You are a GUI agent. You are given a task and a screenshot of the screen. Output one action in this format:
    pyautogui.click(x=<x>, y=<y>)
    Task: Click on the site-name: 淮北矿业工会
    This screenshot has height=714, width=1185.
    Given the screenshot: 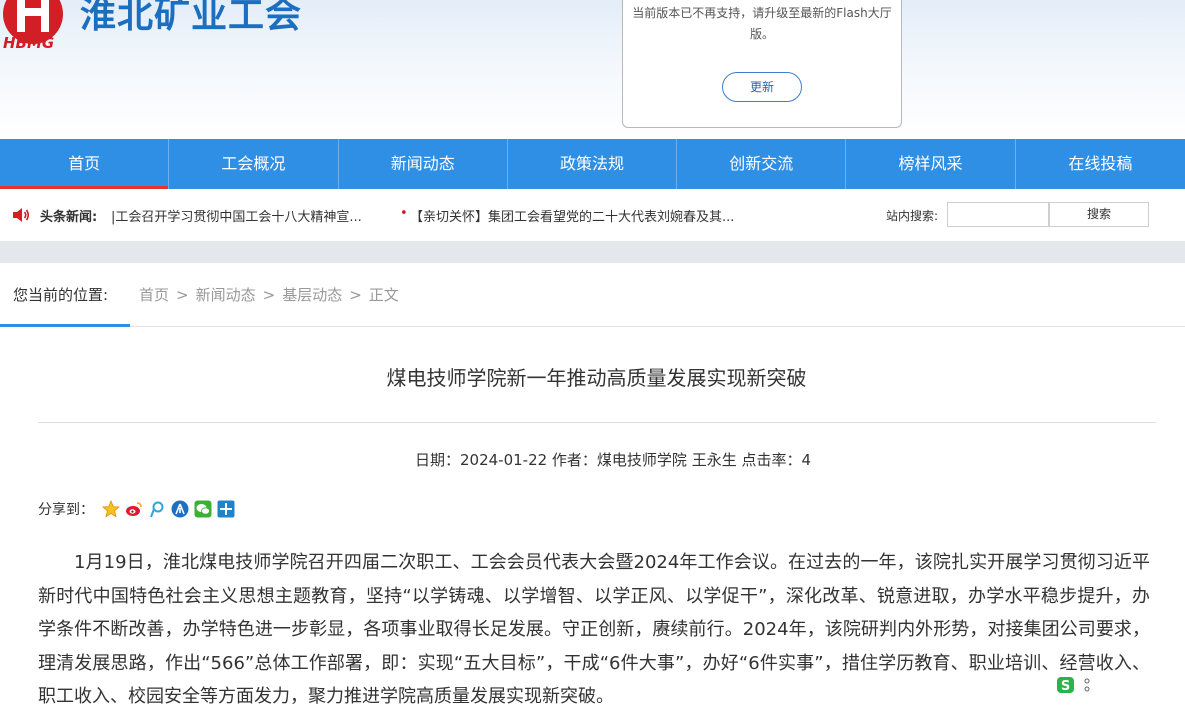 What is the action you would take?
    pyautogui.click(x=191, y=19)
    